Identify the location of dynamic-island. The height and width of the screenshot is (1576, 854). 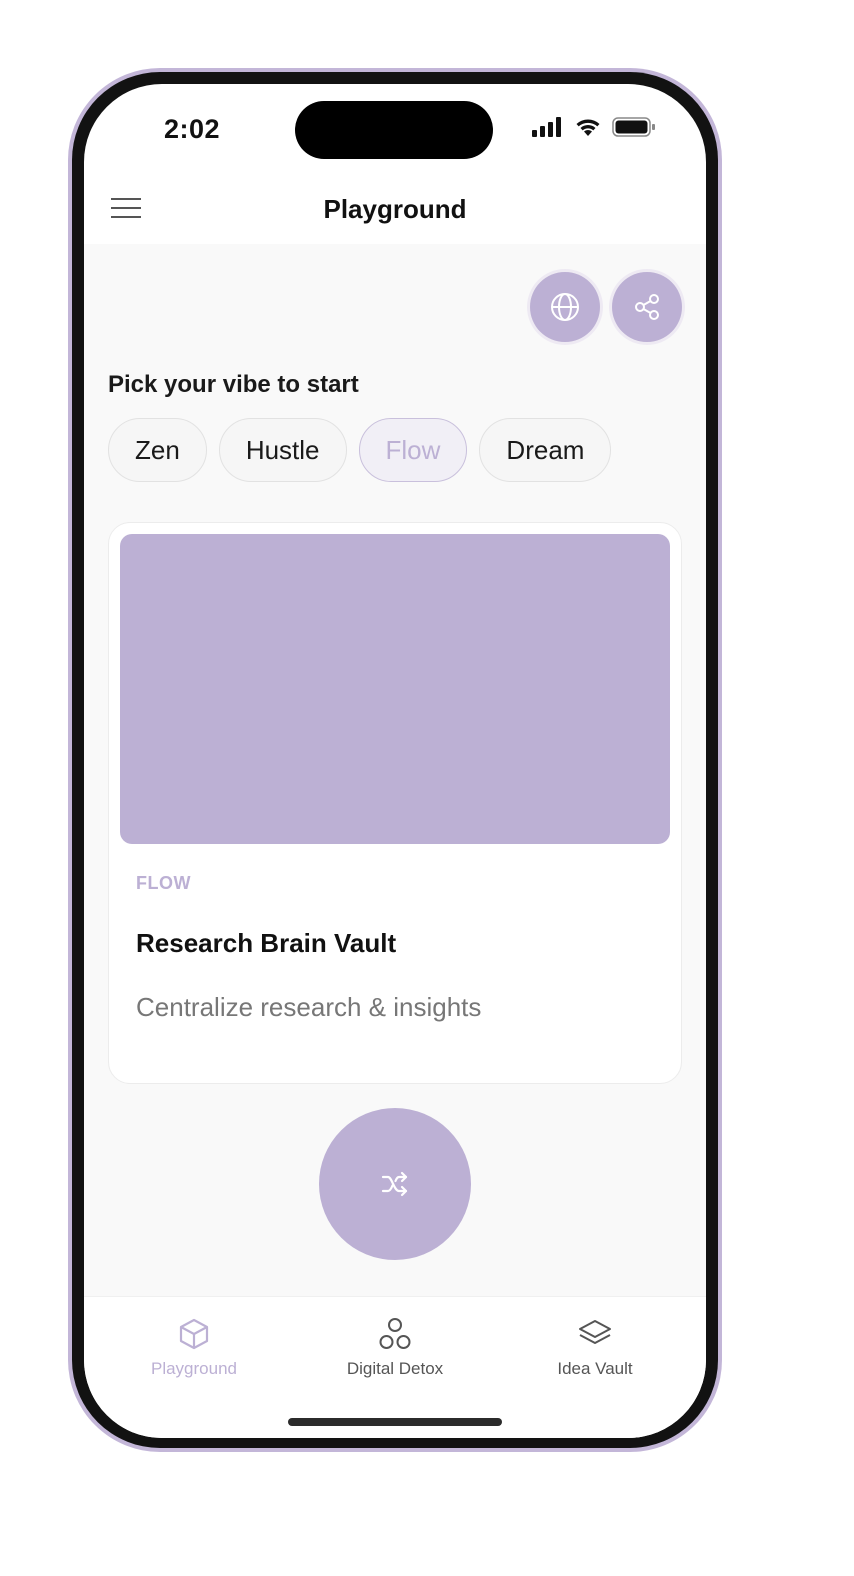
(394, 130).